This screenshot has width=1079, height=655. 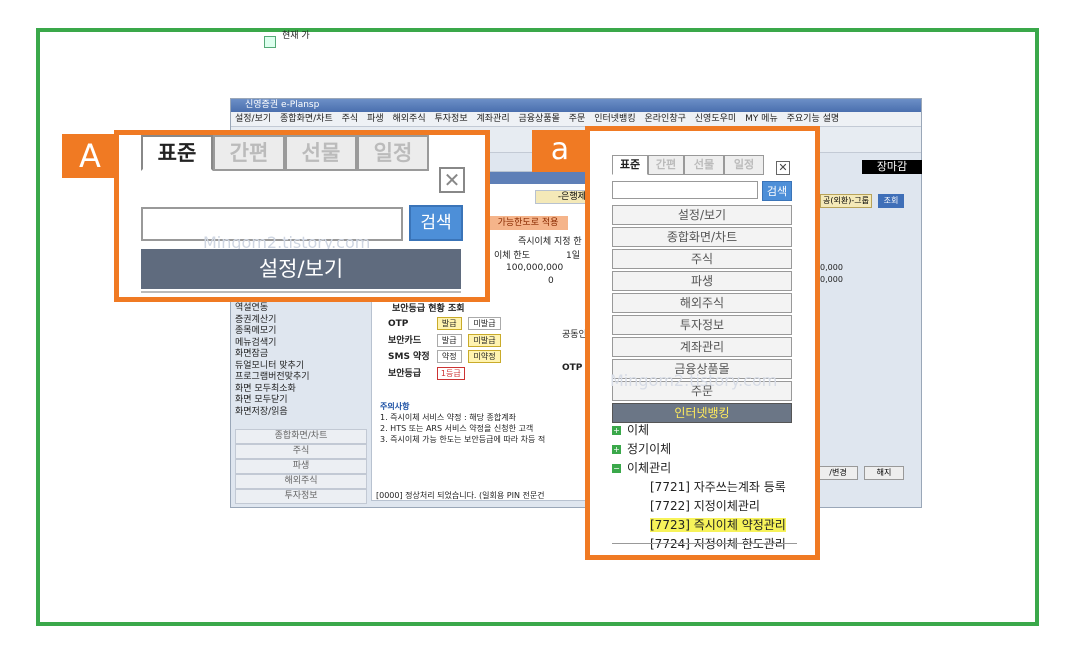 I want to click on market-close-label: 장마감, so click(x=892, y=167).